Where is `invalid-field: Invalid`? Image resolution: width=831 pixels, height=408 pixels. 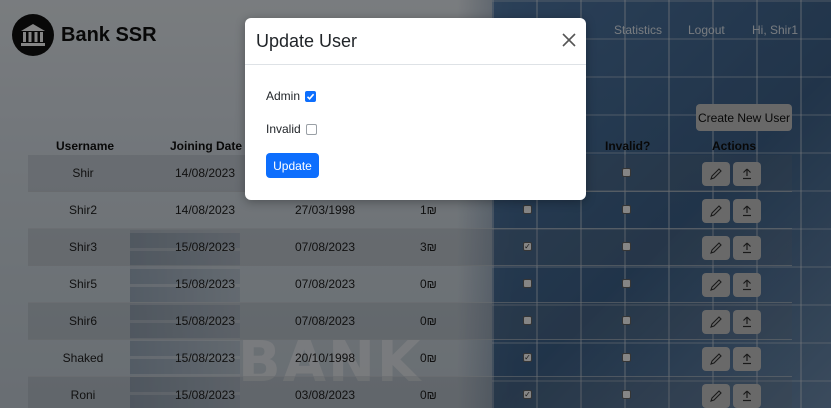
invalid-field: Invalid is located at coordinates (291, 129).